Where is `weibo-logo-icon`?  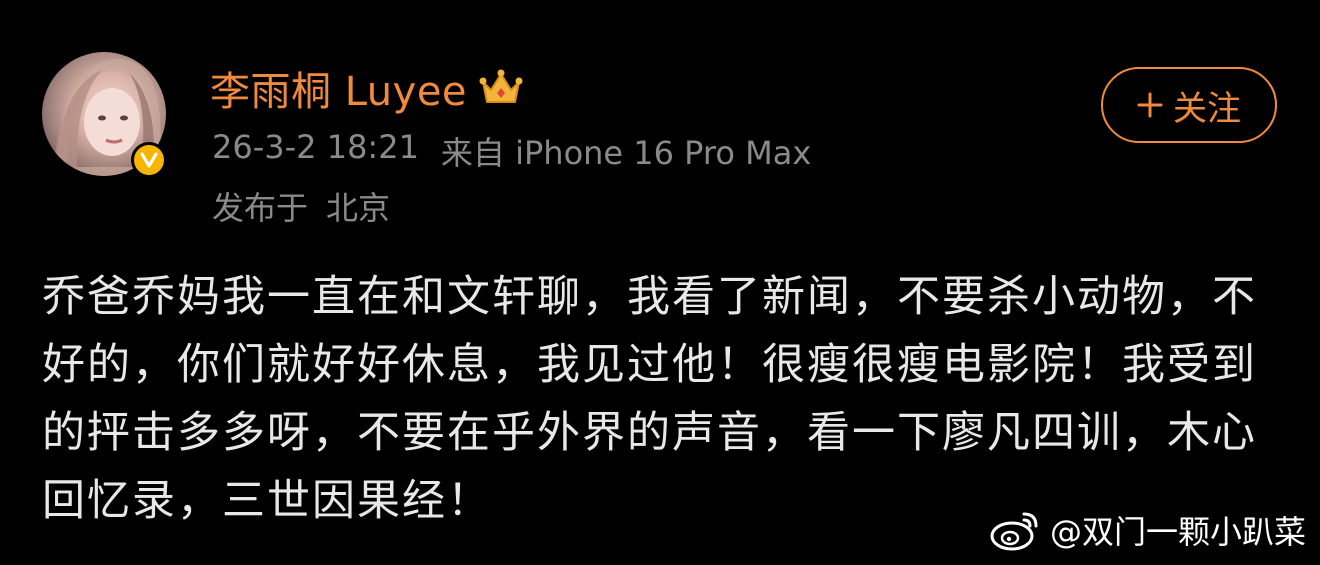
weibo-logo-icon is located at coordinates (1014, 531).